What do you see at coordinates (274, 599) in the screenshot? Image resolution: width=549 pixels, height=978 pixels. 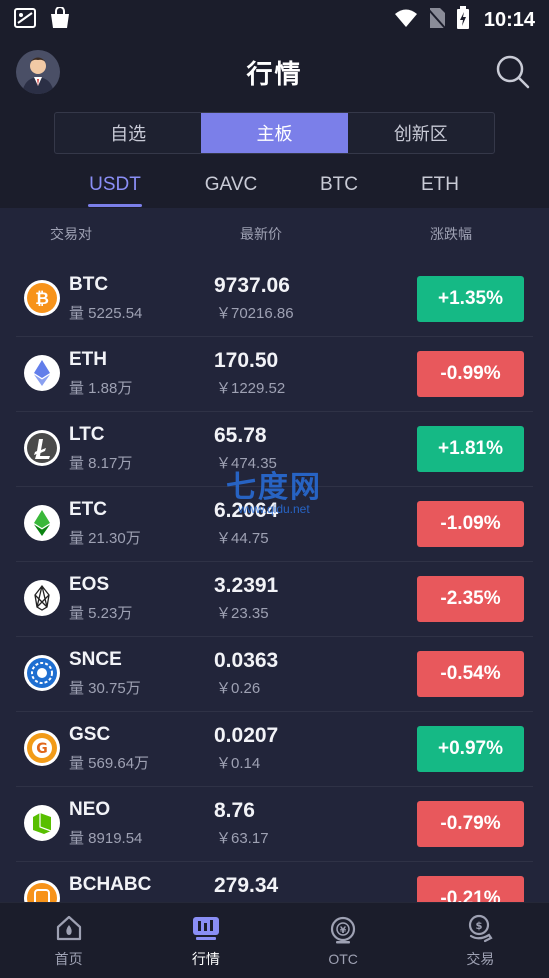 I see `market-row: EOS 量 5.23万 3.2391 ￥23.35 -2.35%` at bounding box center [274, 599].